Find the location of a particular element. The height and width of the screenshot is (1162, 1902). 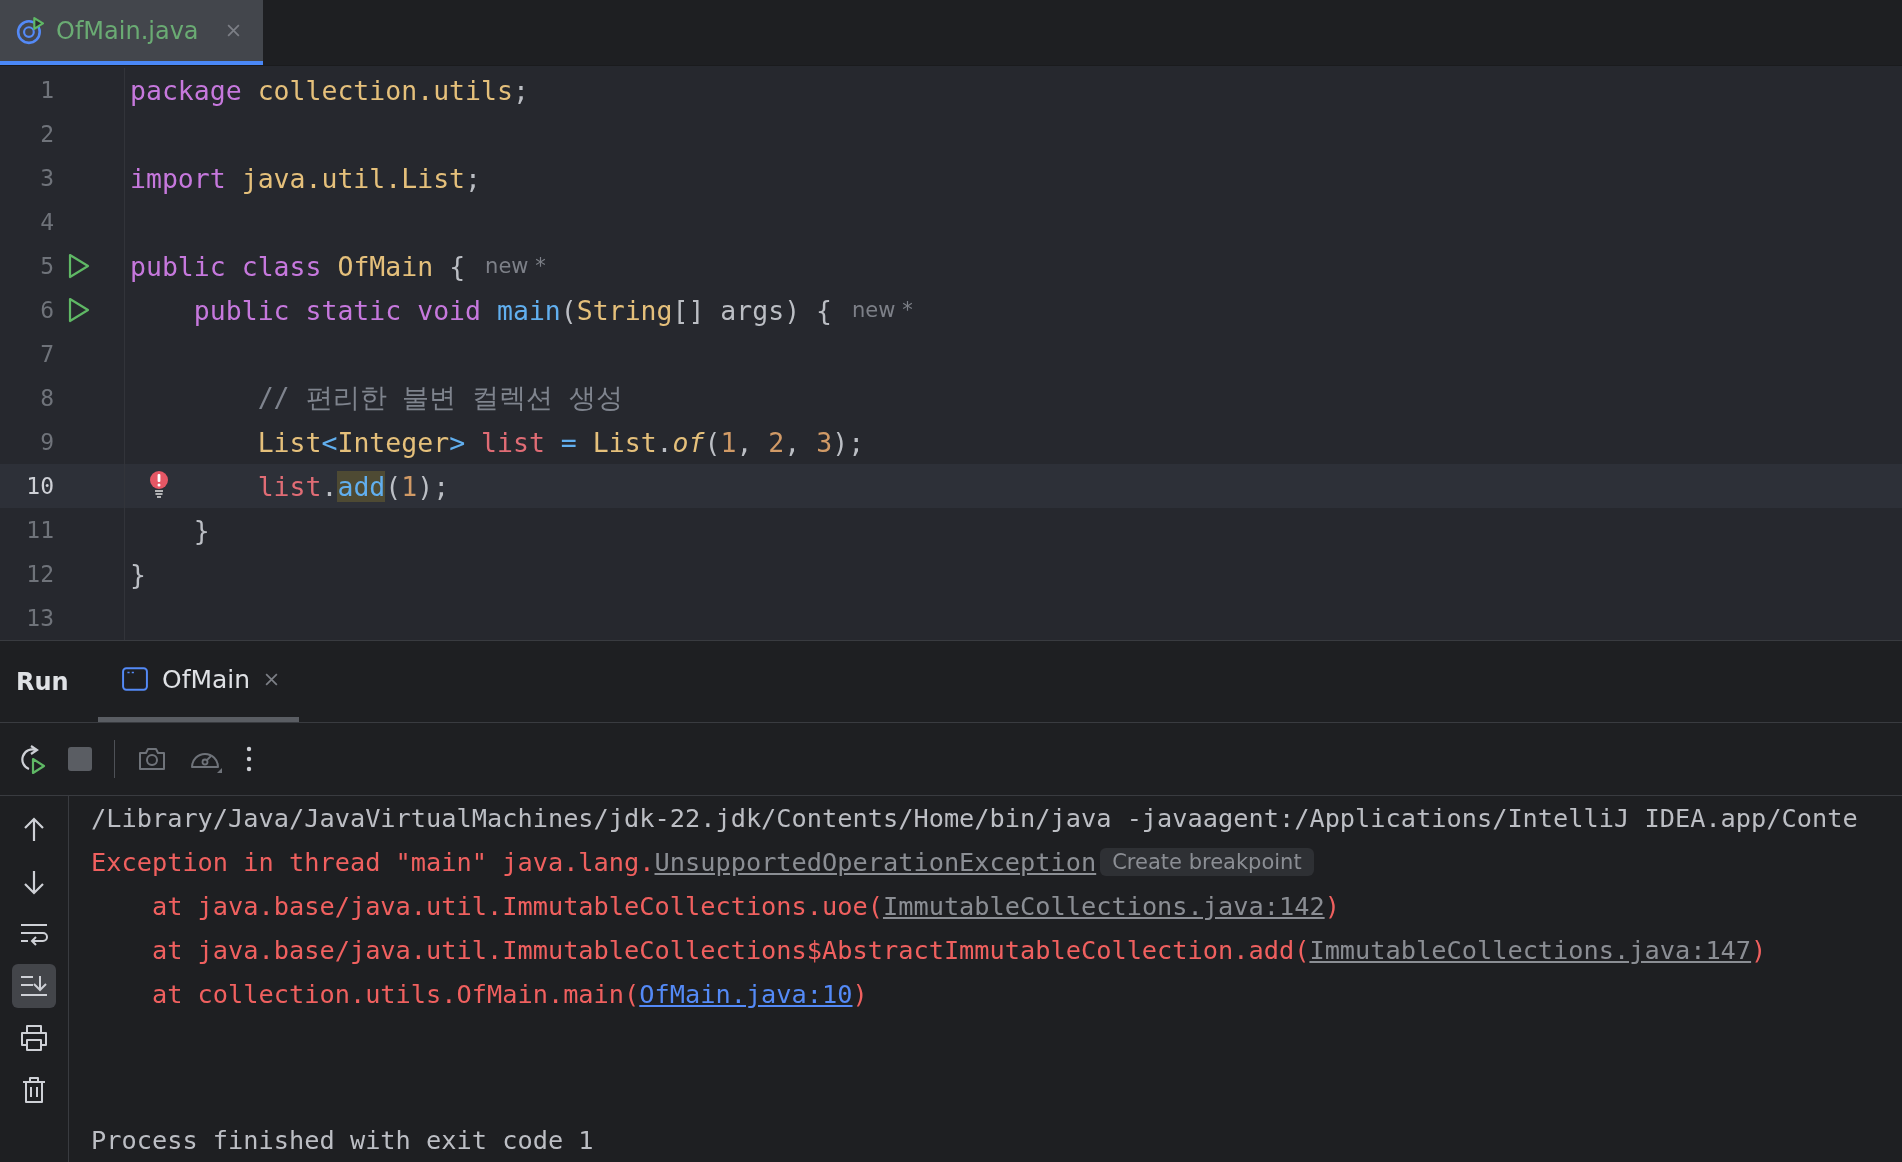

console-text: /Library/Java/JavaVirtualMachines/jdk-22.jdk/Contents/Home/bin/java -javaagent:/Applications/IntelliJ IDEA.app/Conte is located at coordinates (974, 818).